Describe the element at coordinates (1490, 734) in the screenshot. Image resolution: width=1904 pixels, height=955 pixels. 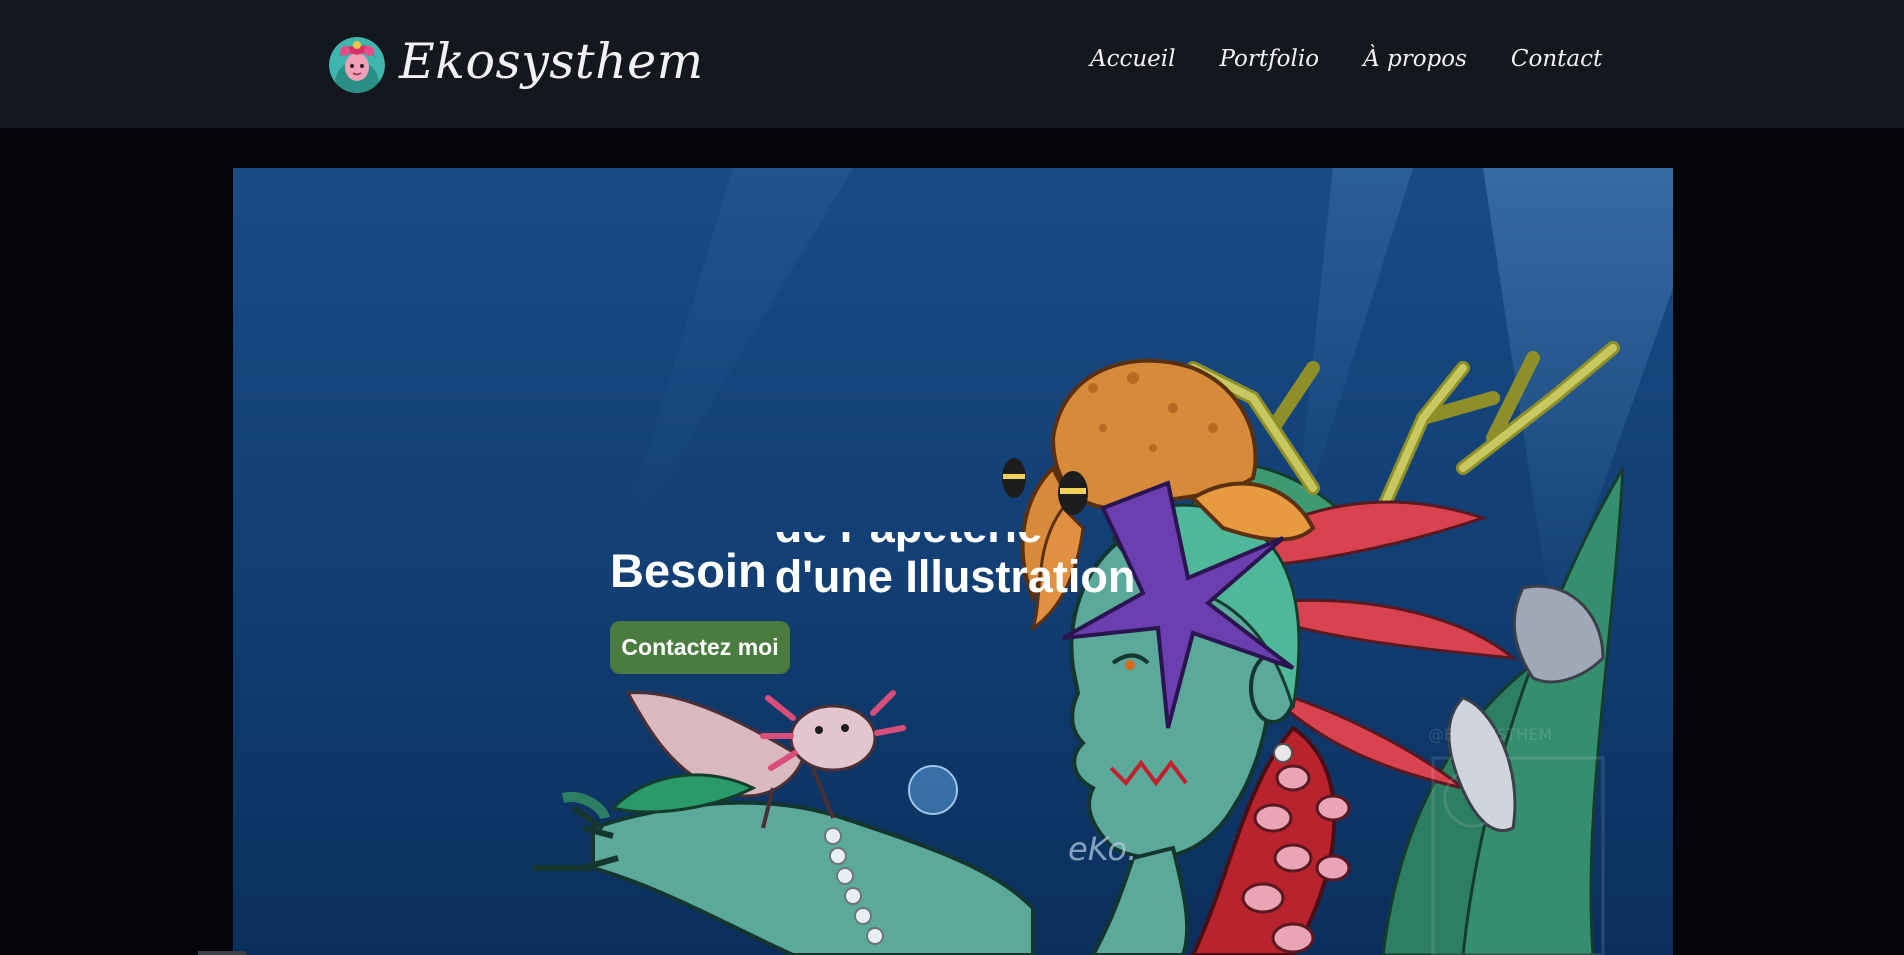
I see `svg-text: @EKOSYSTHEM` at that location.